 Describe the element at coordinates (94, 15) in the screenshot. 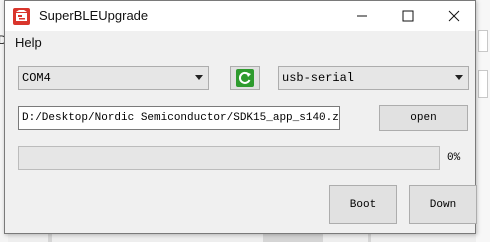

I see `window-title: SuperBLEUpgrade` at that location.